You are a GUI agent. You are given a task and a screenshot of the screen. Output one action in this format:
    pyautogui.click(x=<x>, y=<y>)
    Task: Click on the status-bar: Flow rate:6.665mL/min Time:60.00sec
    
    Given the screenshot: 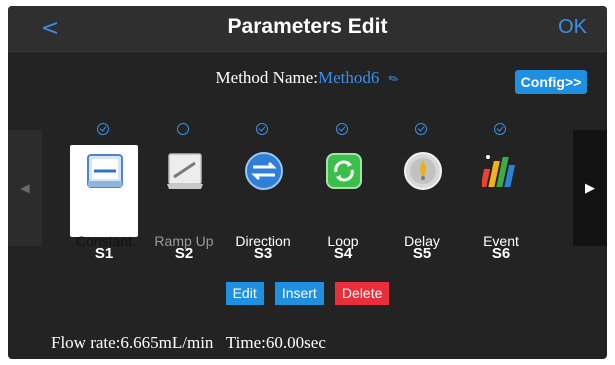 What is the action you would take?
    pyautogui.click(x=188, y=343)
    